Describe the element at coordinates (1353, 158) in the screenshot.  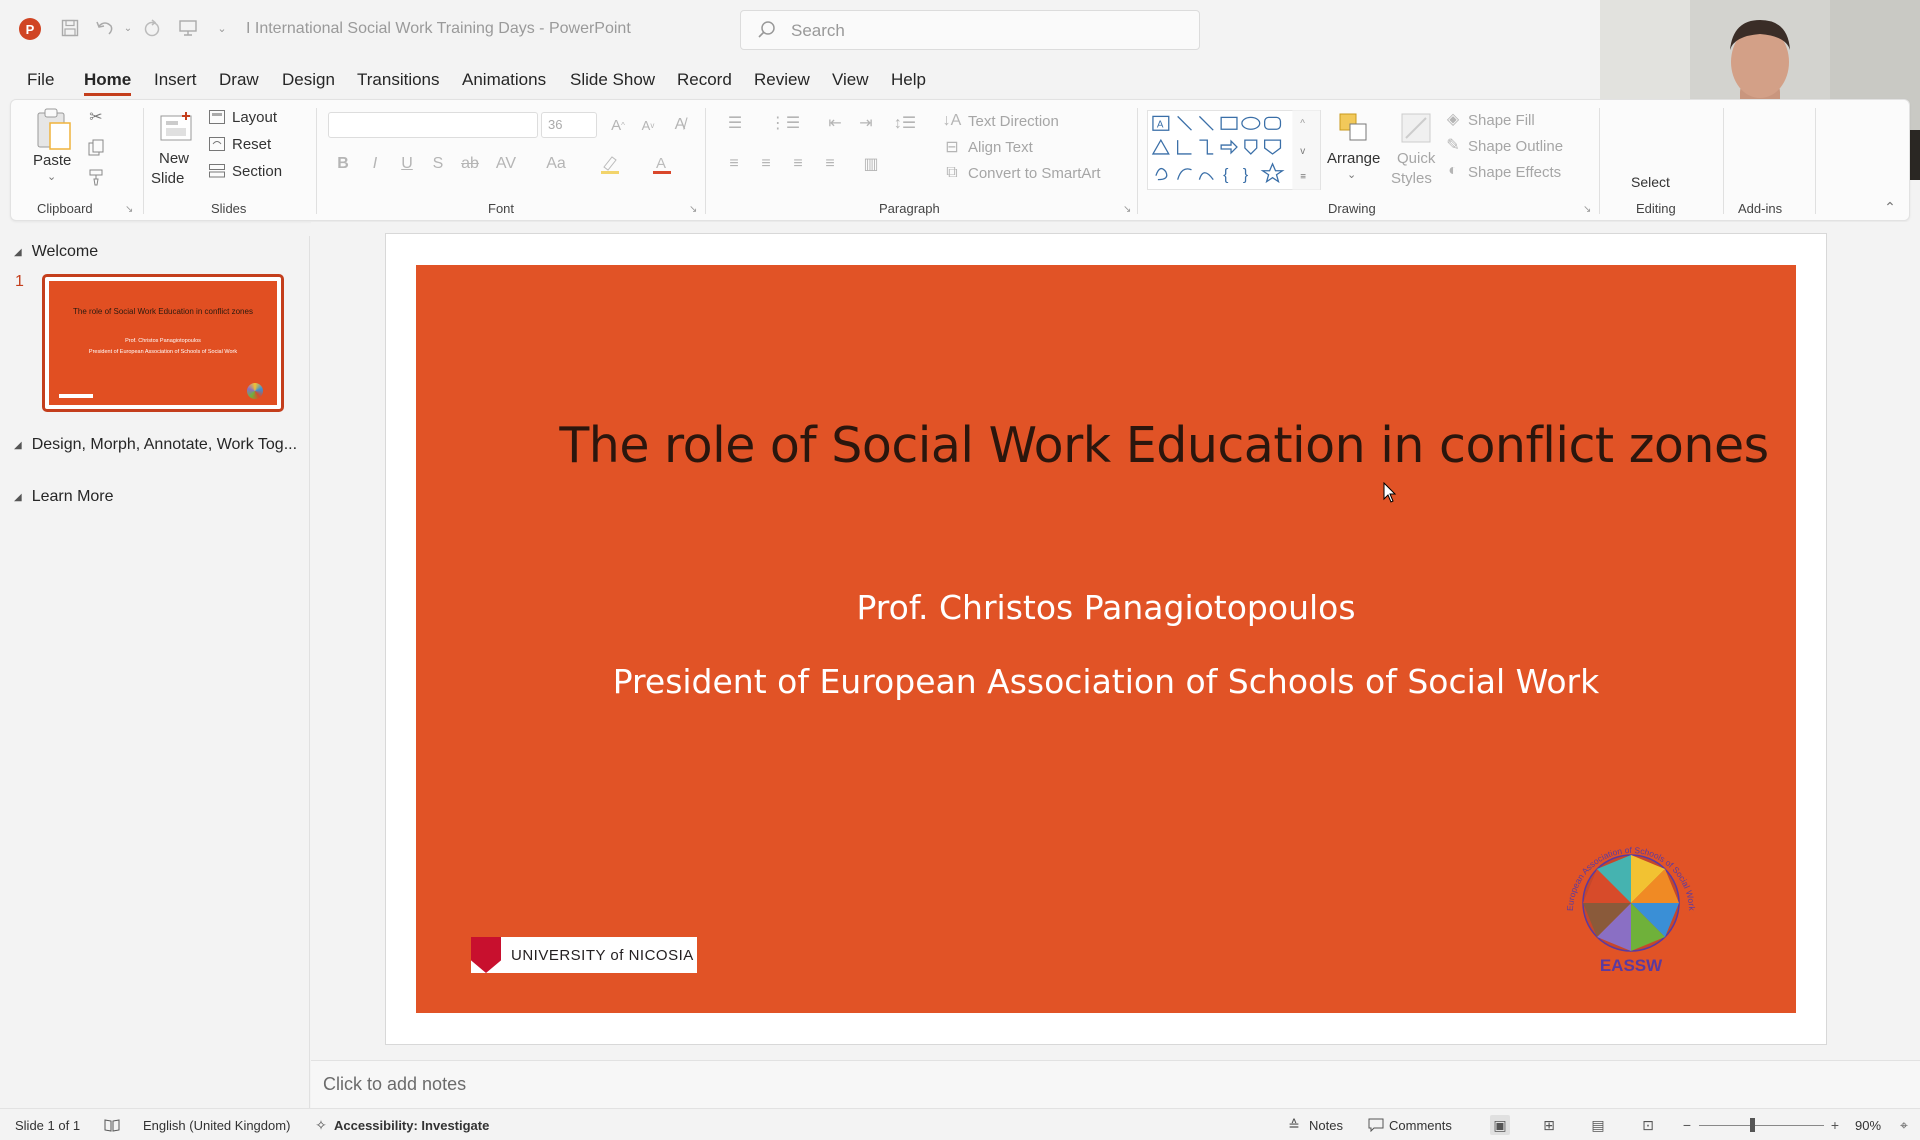
I see `arrange-button: Arrange` at that location.